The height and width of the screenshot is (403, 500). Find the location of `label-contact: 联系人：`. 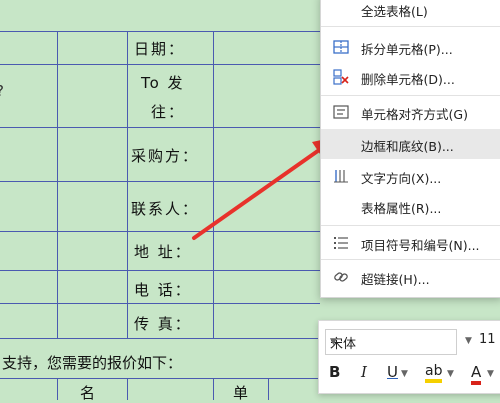

label-contact: 联系人： is located at coordinates (165, 209).